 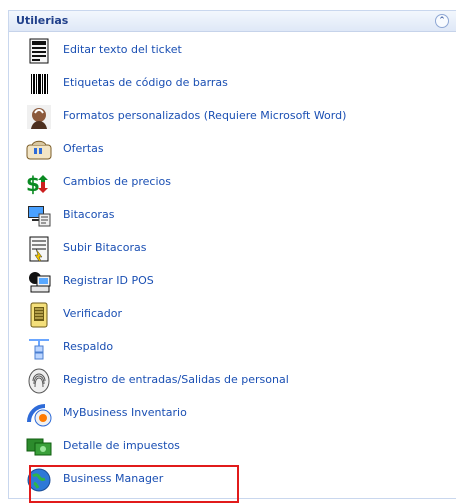 What do you see at coordinates (125, 412) in the screenshot?
I see `item-label: MyBusiness Inventario` at bounding box center [125, 412].